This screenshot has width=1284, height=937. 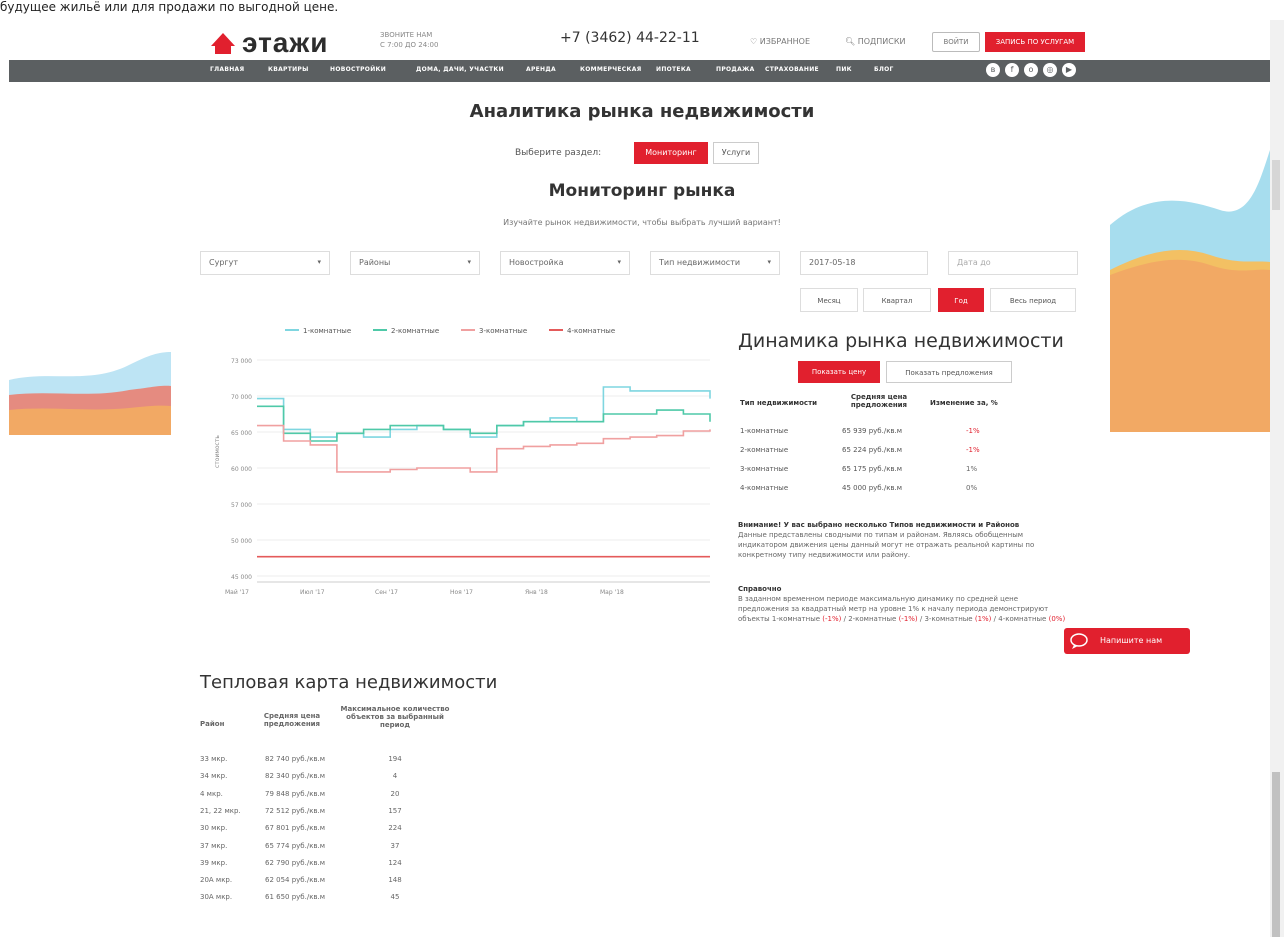 I want to click on date-from-input: 2017-05-18, so click(x=864, y=263).